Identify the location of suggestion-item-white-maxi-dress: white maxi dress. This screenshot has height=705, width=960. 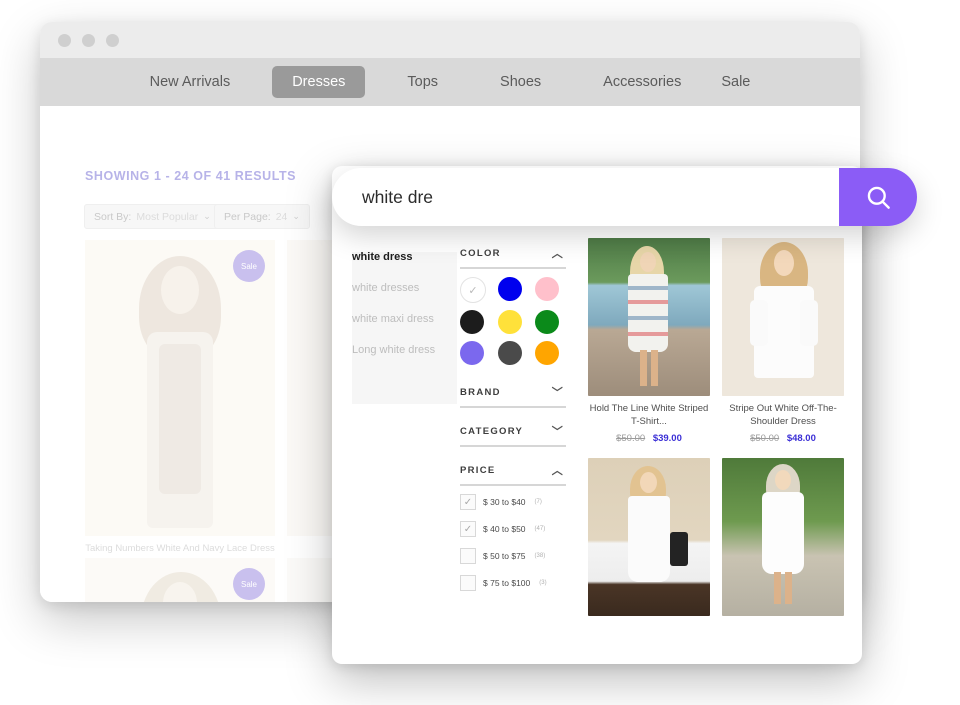
(399, 319).